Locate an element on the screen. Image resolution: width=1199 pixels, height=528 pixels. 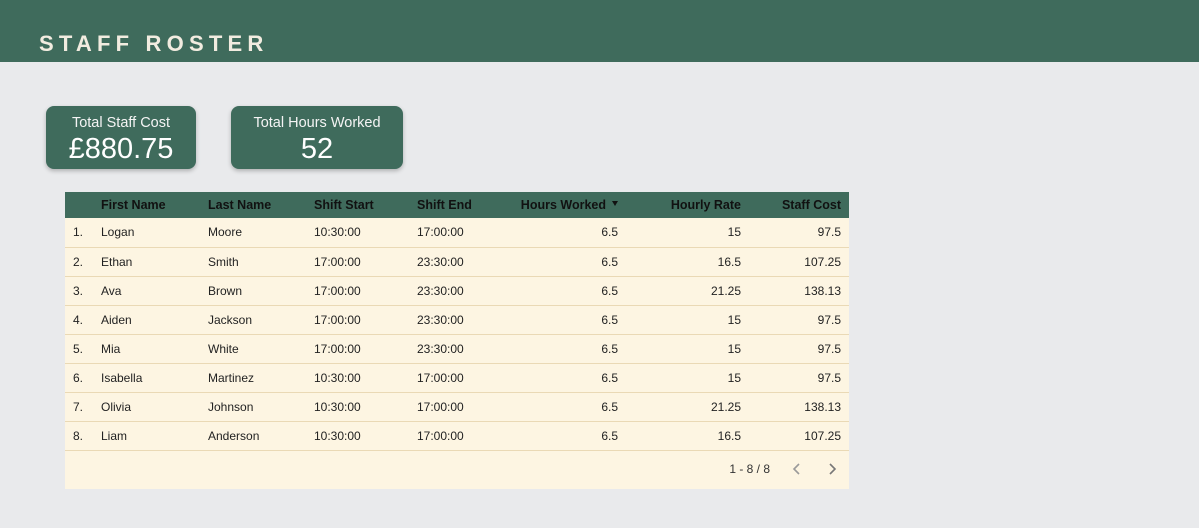
chevron-left-icon is located at coordinates (796, 469).